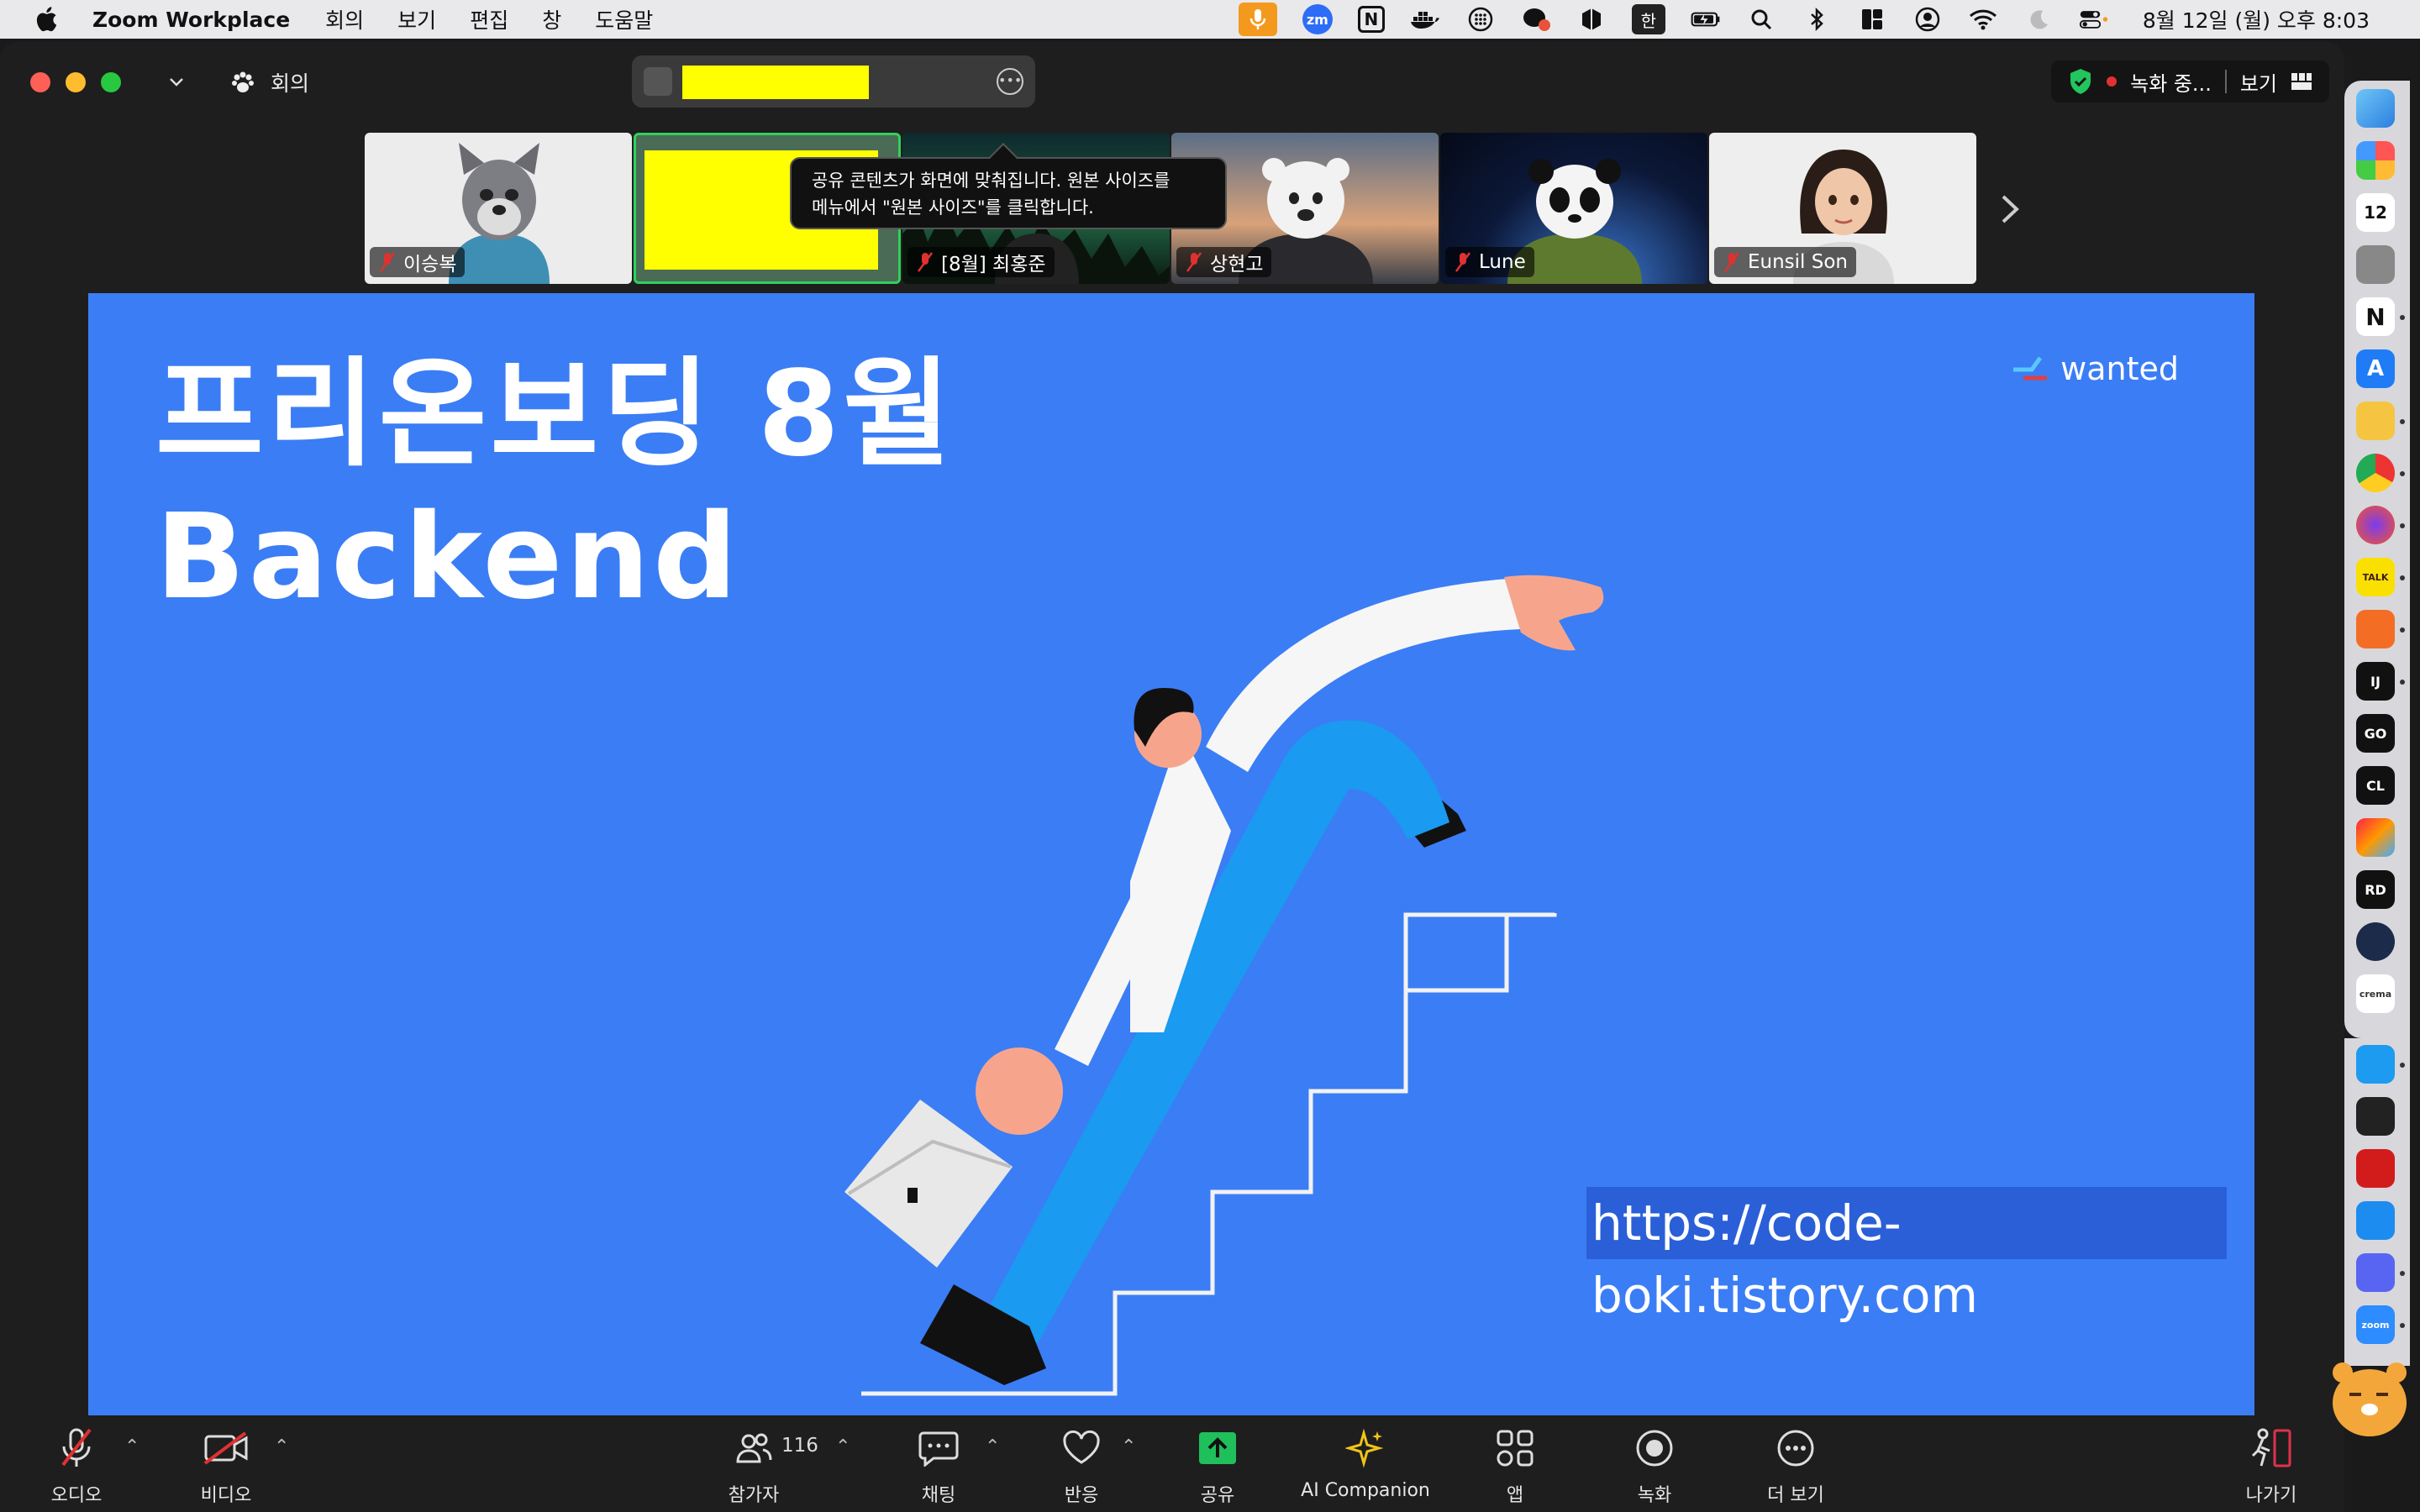 The image size is (2420, 1512). What do you see at coordinates (1172, 82) in the screenshot?
I see `zoom-titlebar: 회의 ••• 녹화 중... 보기` at bounding box center [1172, 82].